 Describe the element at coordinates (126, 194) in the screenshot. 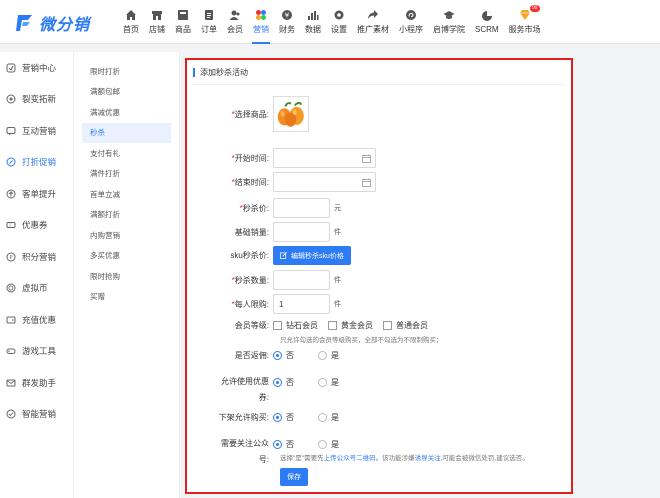

I see `submenu-item: 首单立减` at that location.